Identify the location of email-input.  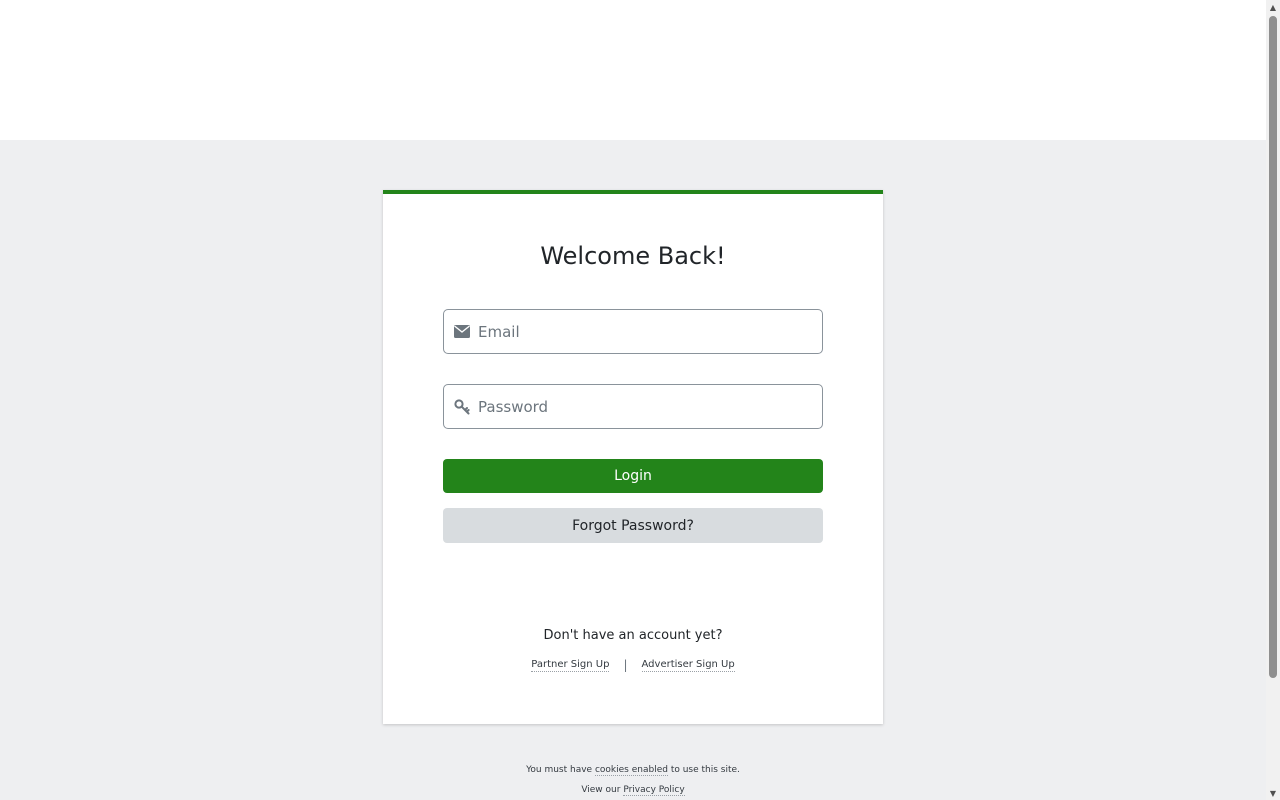
(648, 331).